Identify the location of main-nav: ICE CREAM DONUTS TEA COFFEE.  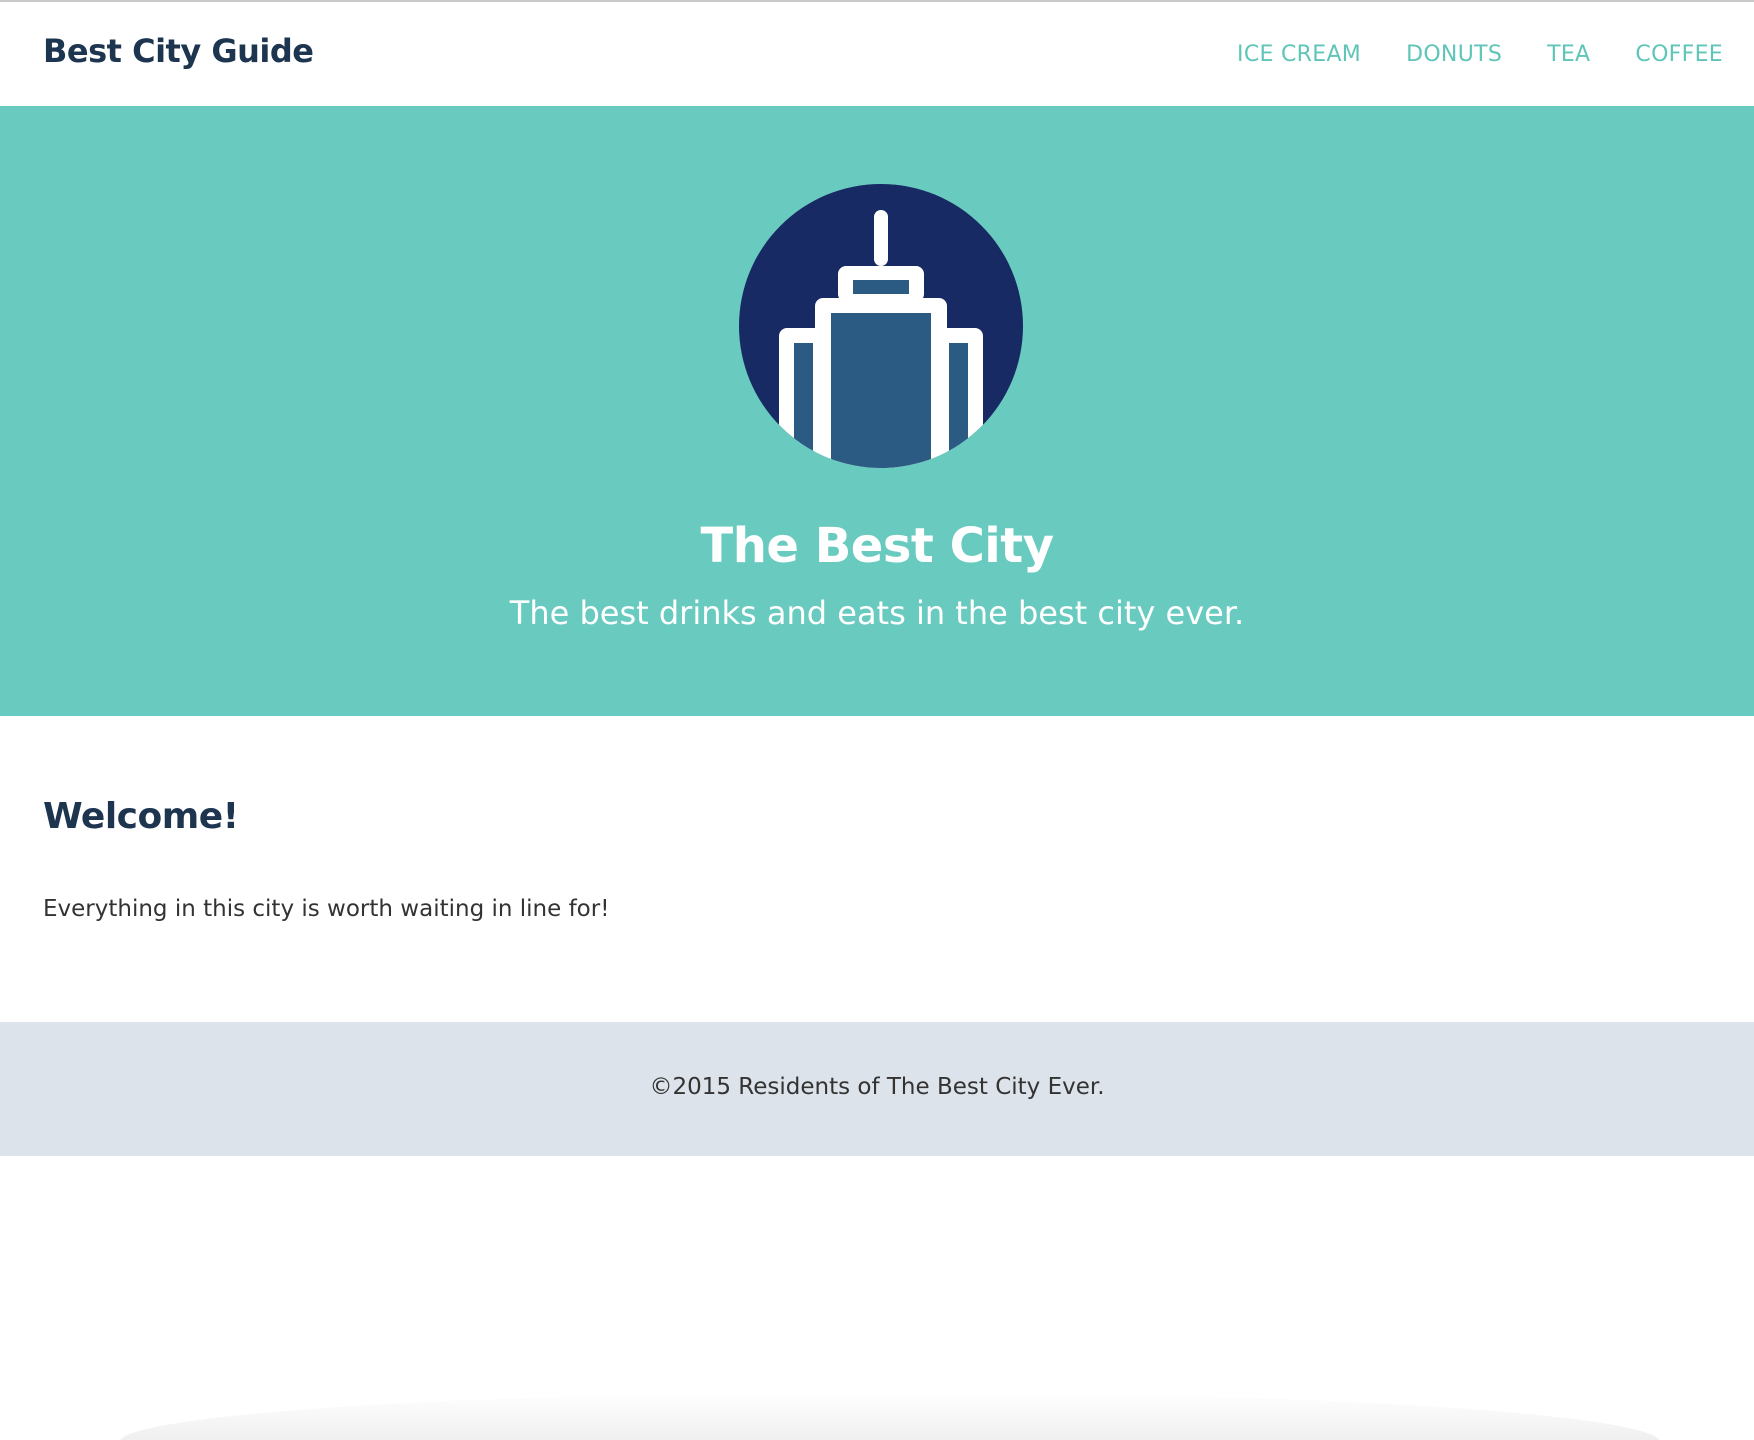
(1480, 54).